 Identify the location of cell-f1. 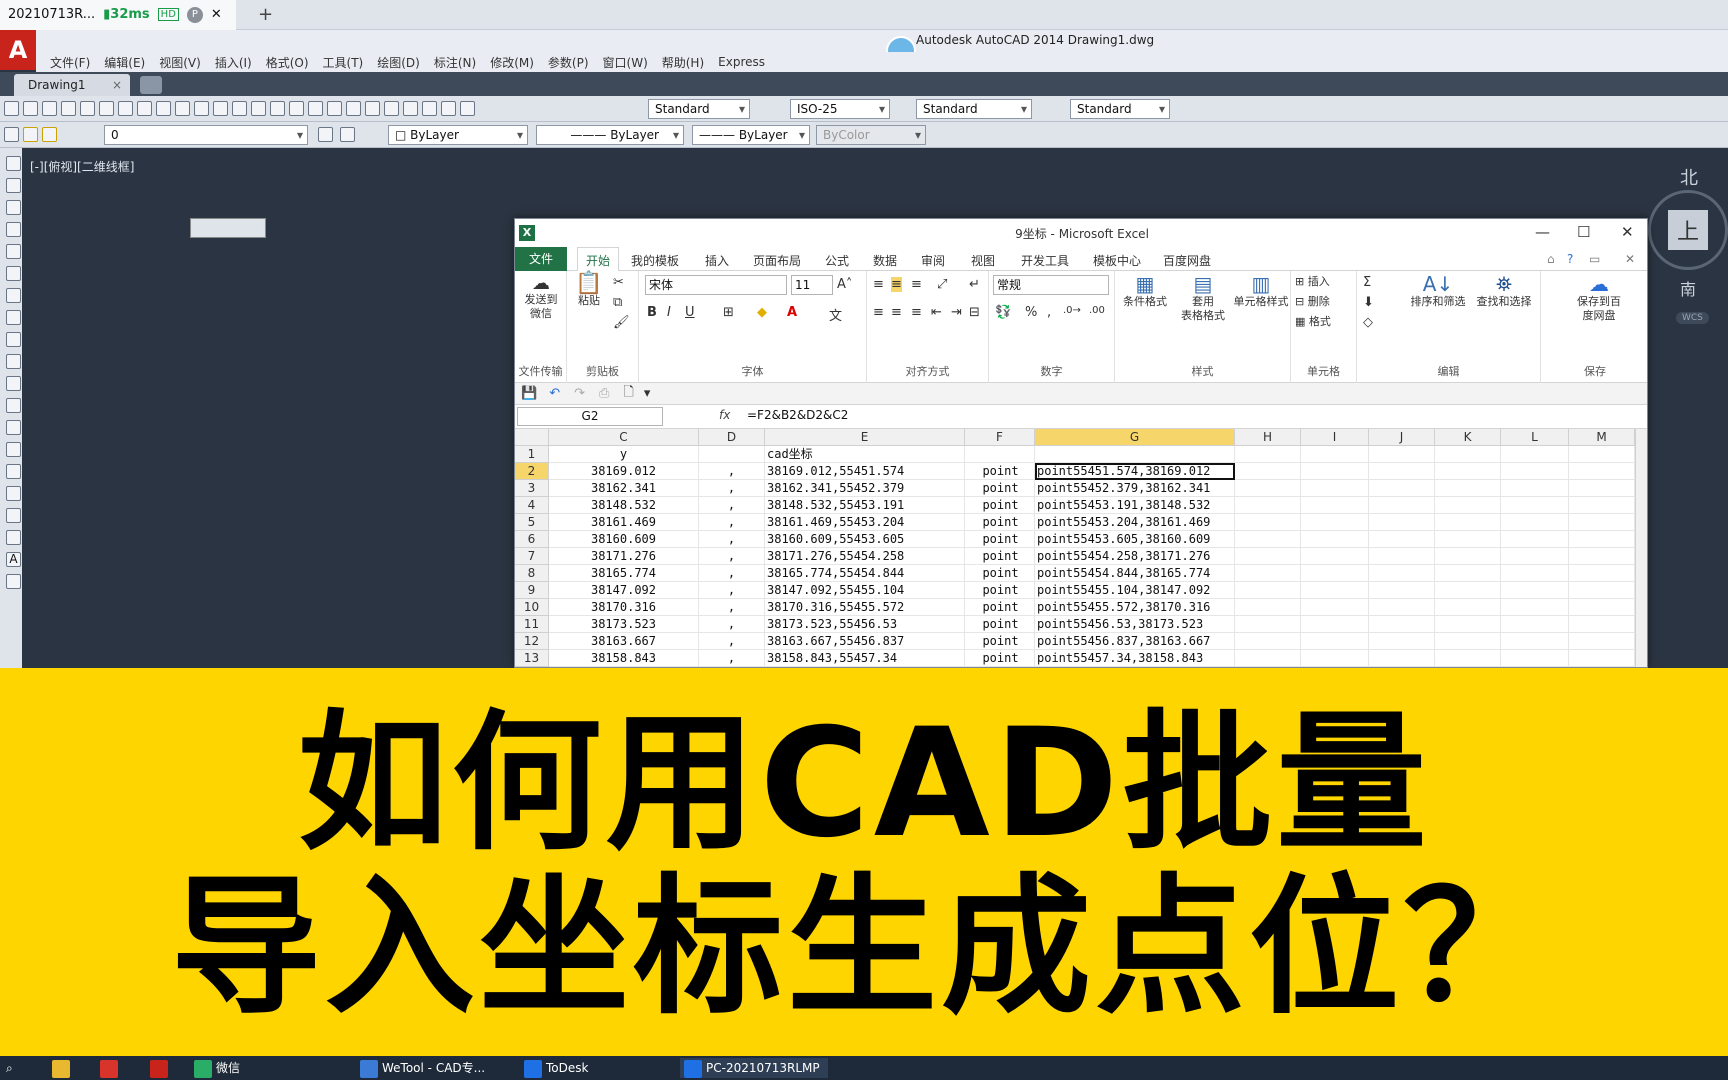
(1000, 454).